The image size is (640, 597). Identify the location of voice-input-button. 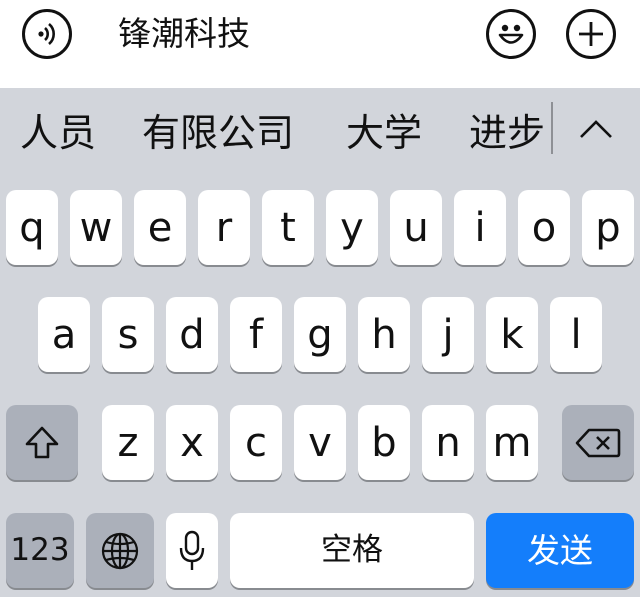
(47, 34).